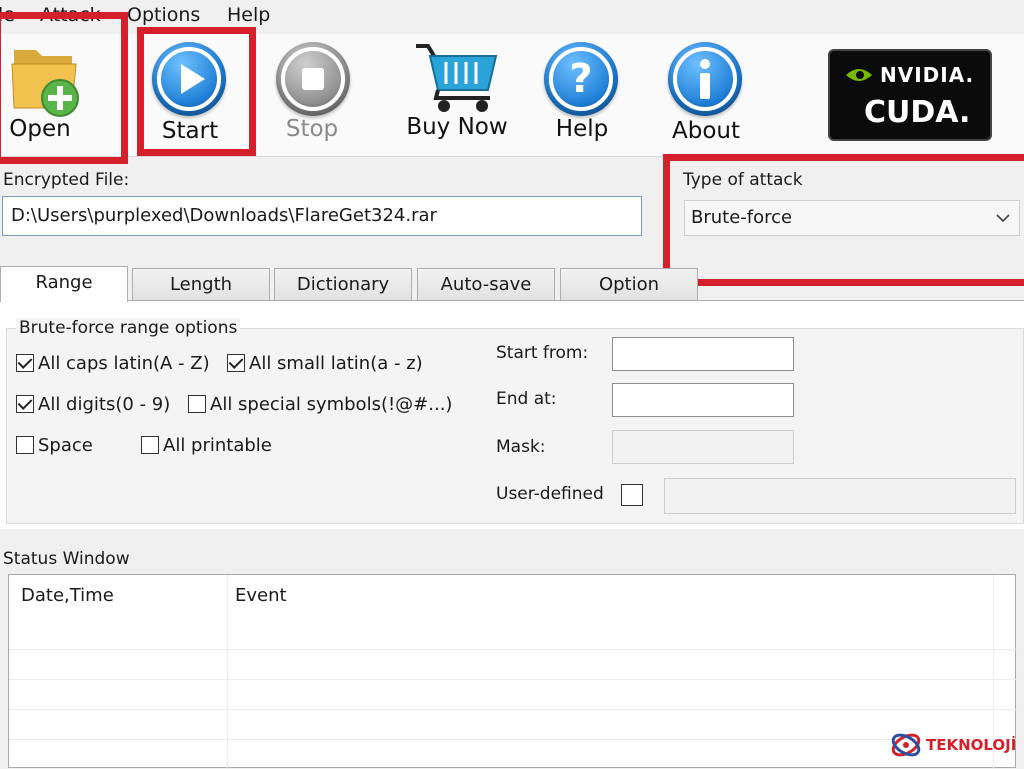 This screenshot has width=1024, height=769. What do you see at coordinates (457, 78) in the screenshot?
I see `shopping-cart-icon` at bounding box center [457, 78].